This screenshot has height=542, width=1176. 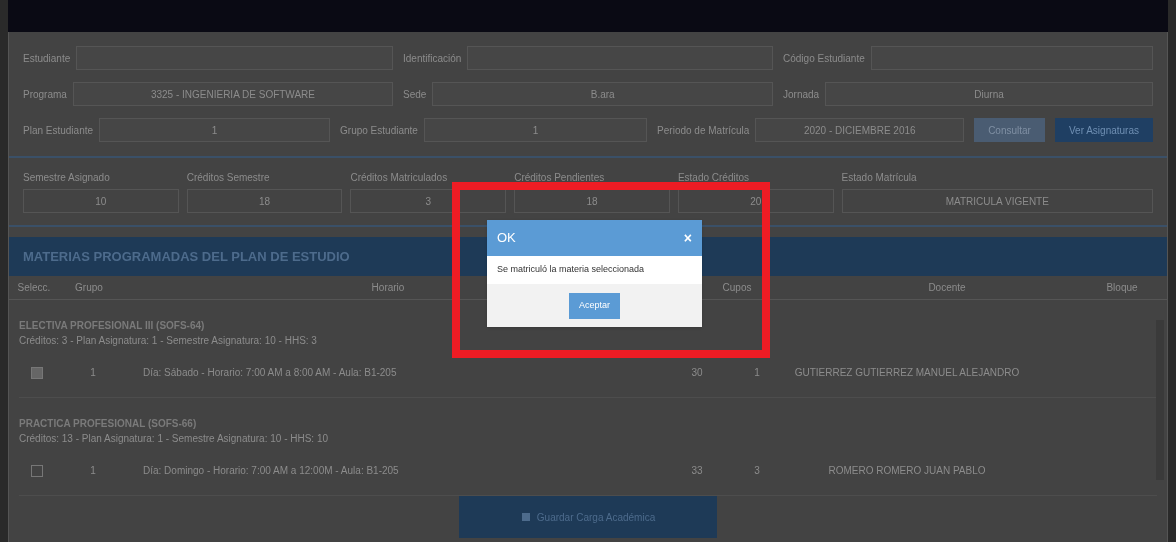 What do you see at coordinates (34, 287) in the screenshot?
I see `column-header: Selecc.` at bounding box center [34, 287].